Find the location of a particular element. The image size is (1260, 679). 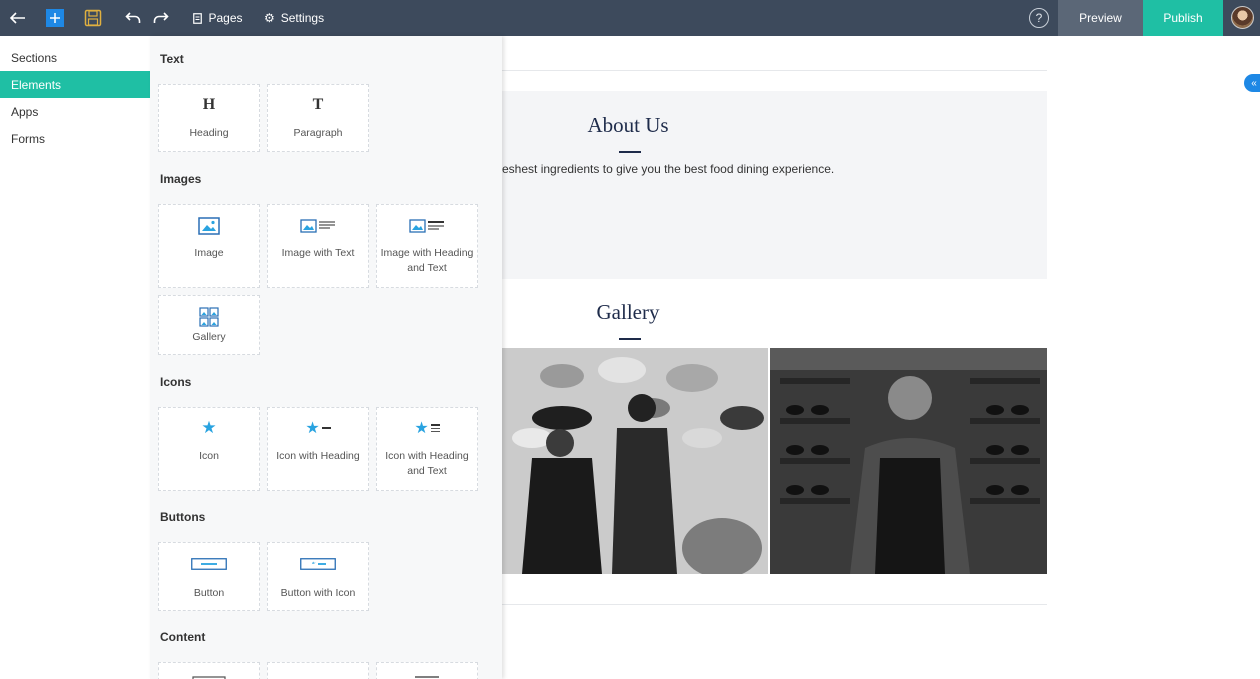

gallery-icon is located at coordinates (209, 317).